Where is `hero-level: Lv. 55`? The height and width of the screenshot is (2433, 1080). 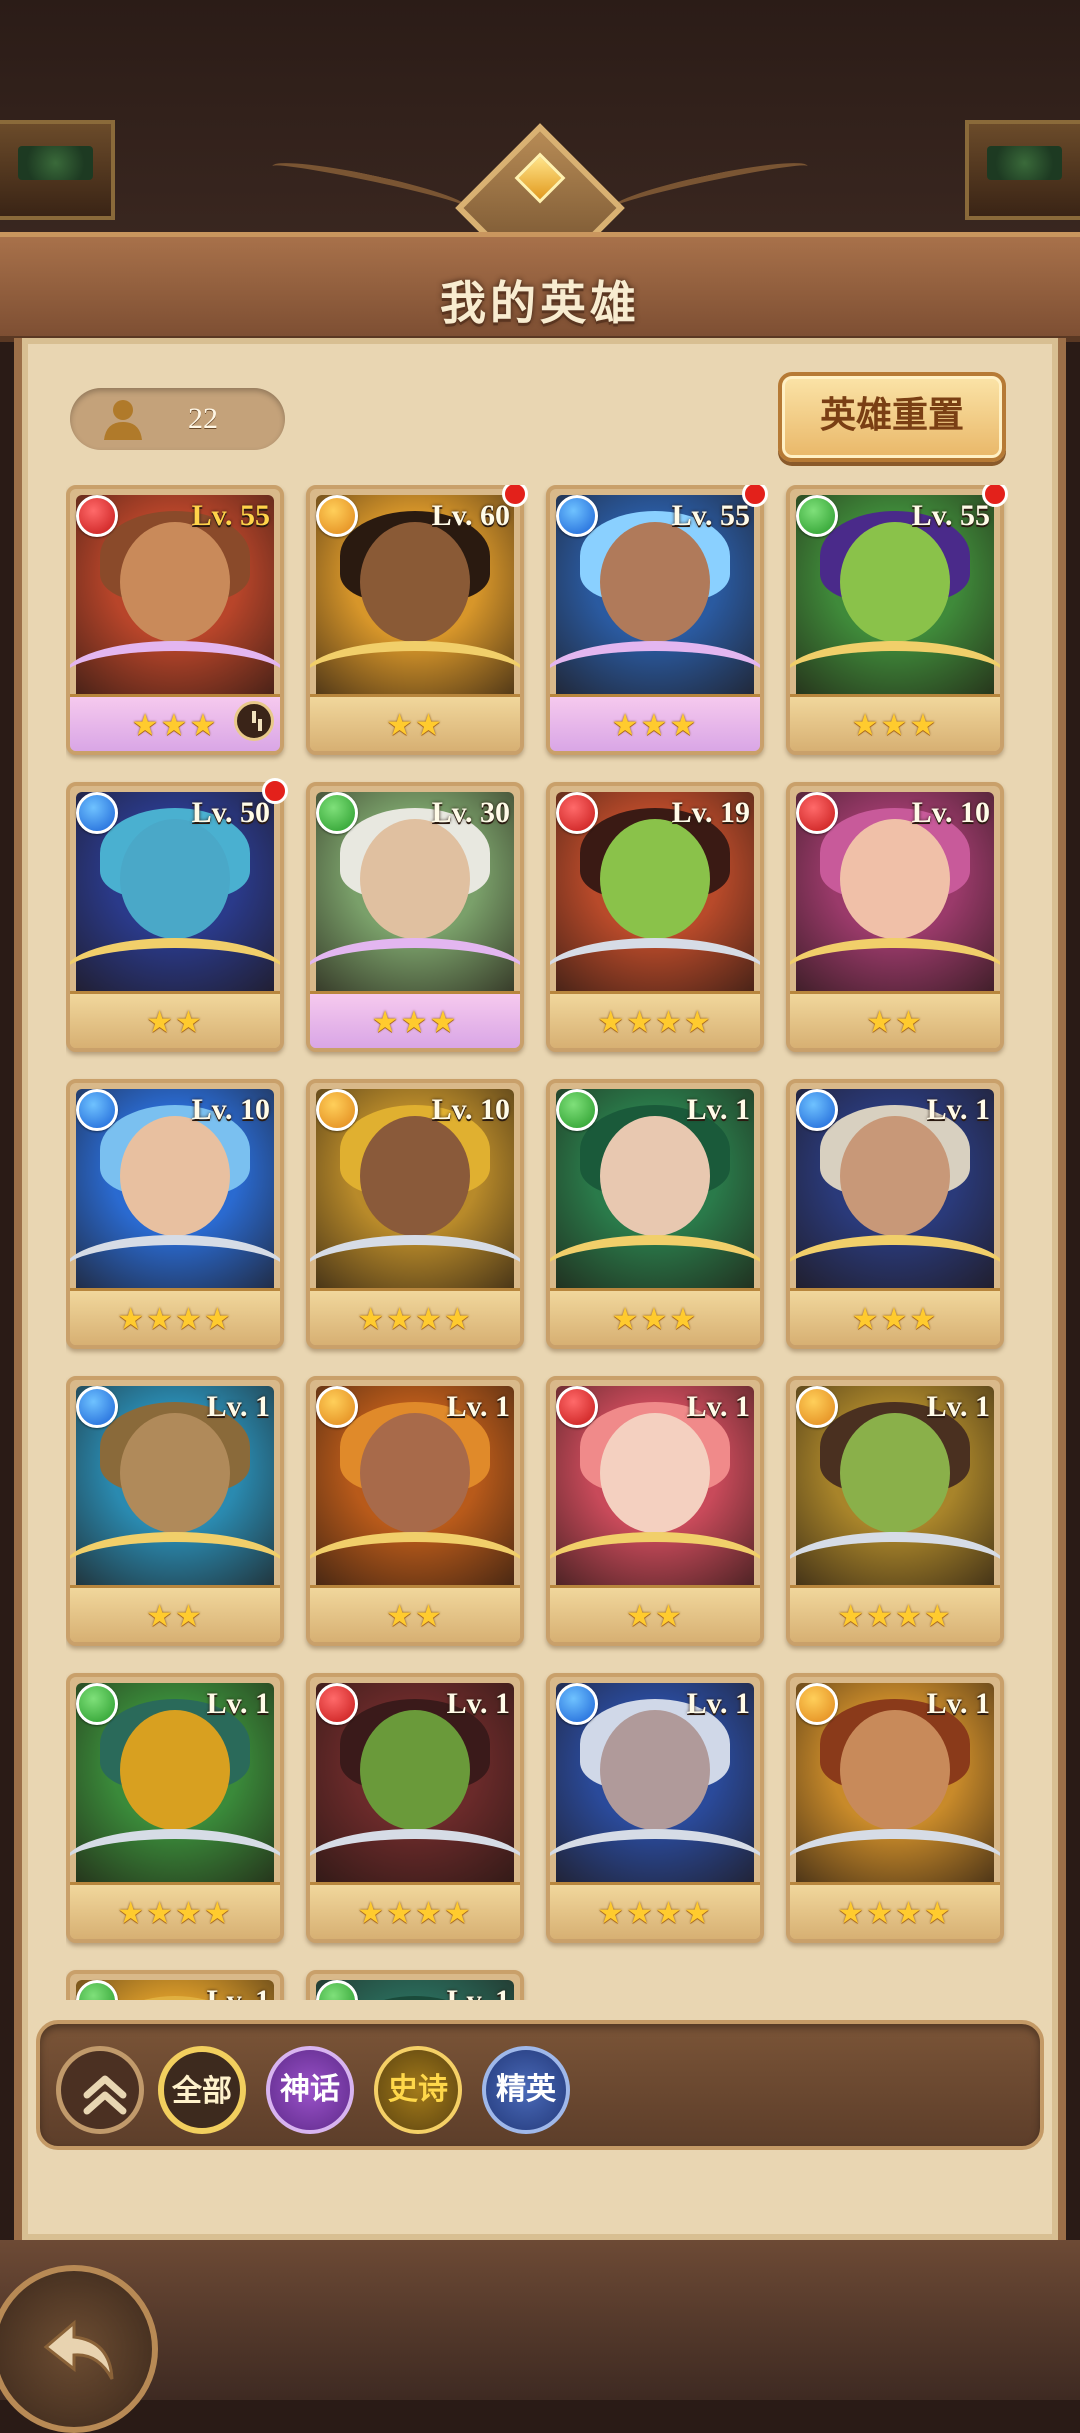
hero-level: Lv. 55 is located at coordinates (230, 515).